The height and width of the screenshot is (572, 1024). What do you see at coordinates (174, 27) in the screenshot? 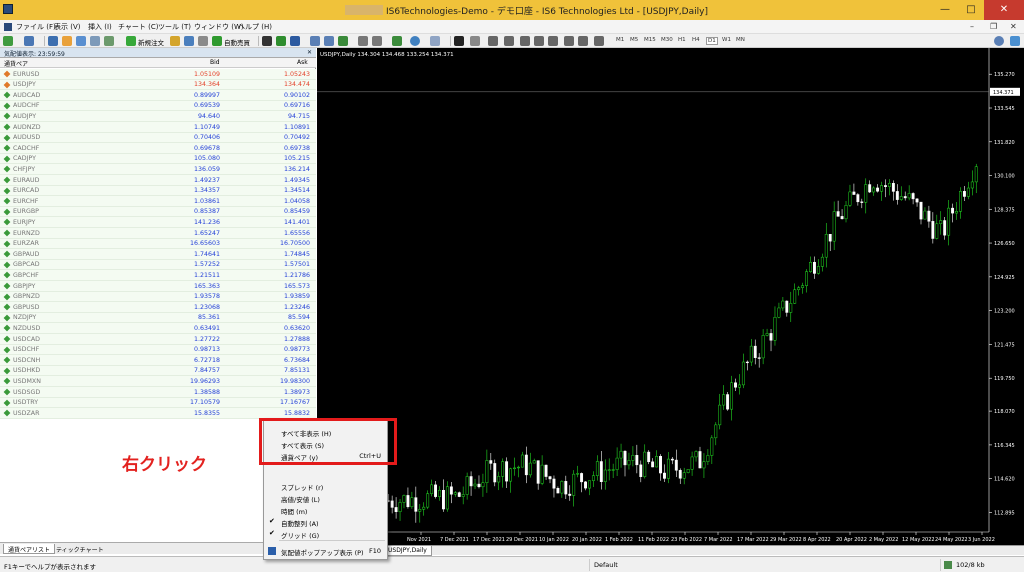
I see `menu-tools: ツール (T)` at bounding box center [174, 27].